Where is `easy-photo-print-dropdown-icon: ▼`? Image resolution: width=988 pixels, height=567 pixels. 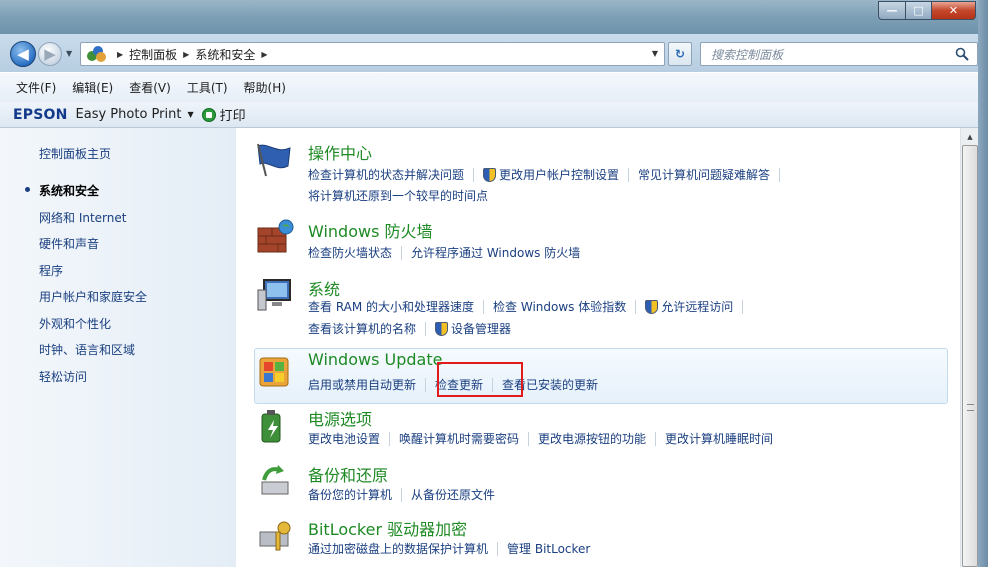
easy-photo-print-dropdown-icon: ▼ is located at coordinates (190, 114).